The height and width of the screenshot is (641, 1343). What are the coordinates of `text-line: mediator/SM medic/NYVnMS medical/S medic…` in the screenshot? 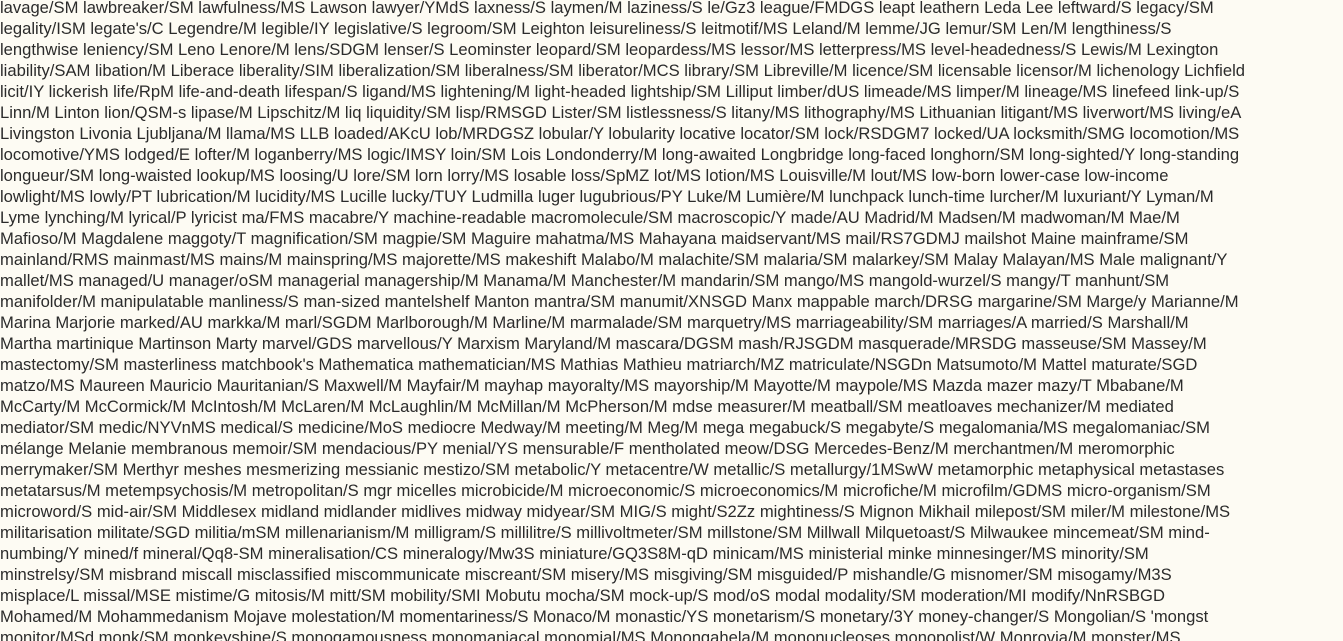 It's located at (605, 427).